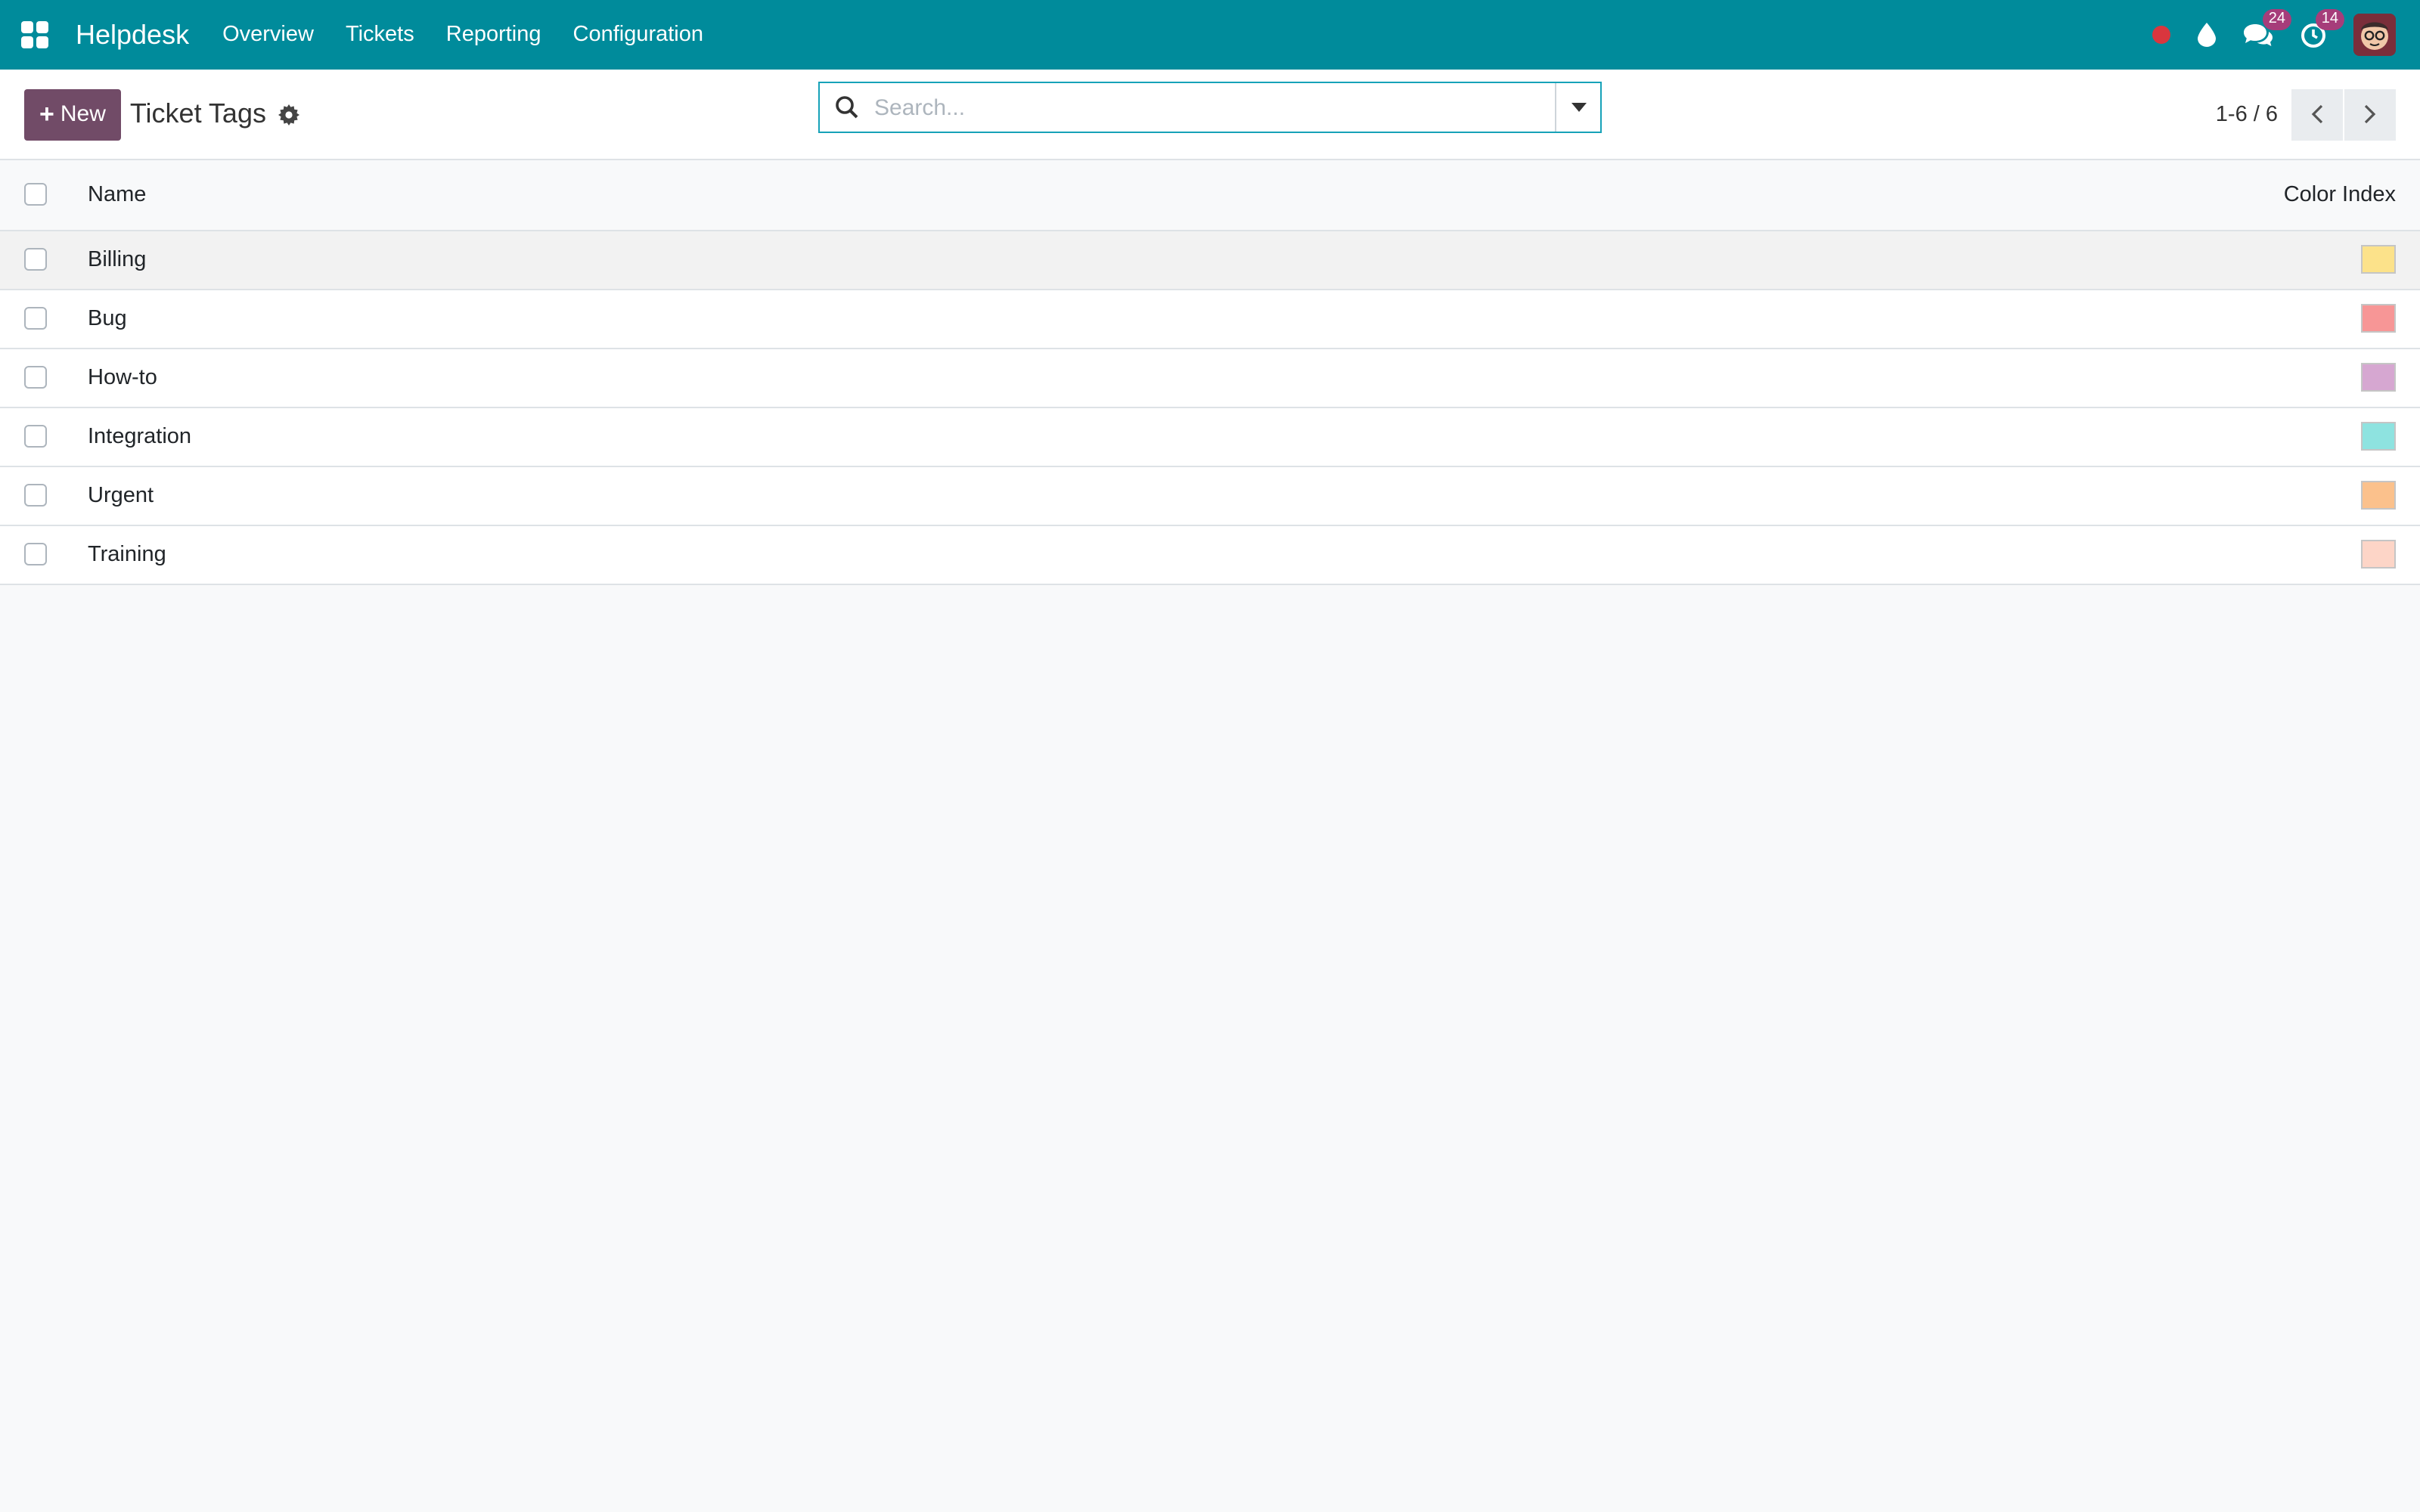 The height and width of the screenshot is (1512, 2420). Describe the element at coordinates (1214, 107) in the screenshot. I see `search-input` at that location.